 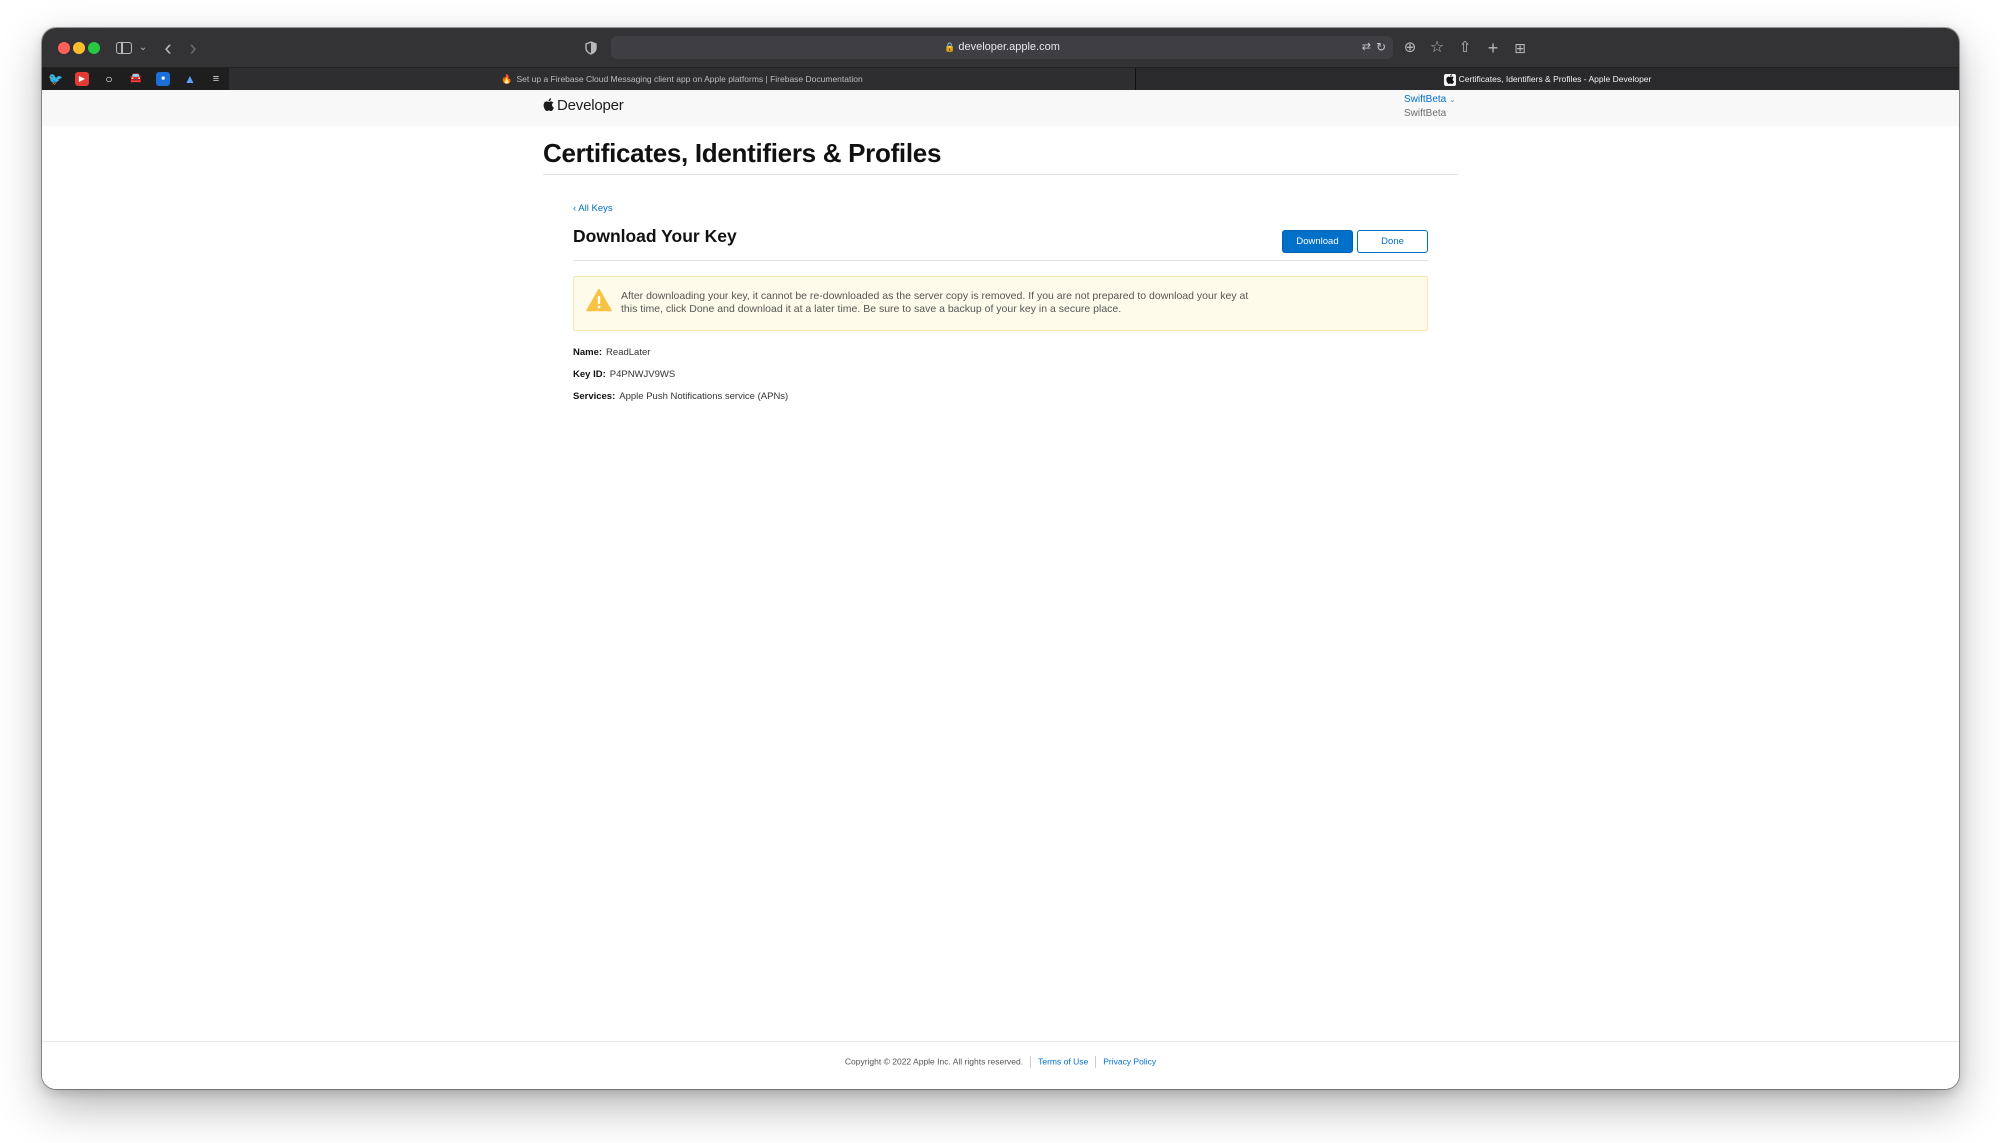 What do you see at coordinates (82, 79) in the screenshot?
I see `youtube-icon: ▶` at bounding box center [82, 79].